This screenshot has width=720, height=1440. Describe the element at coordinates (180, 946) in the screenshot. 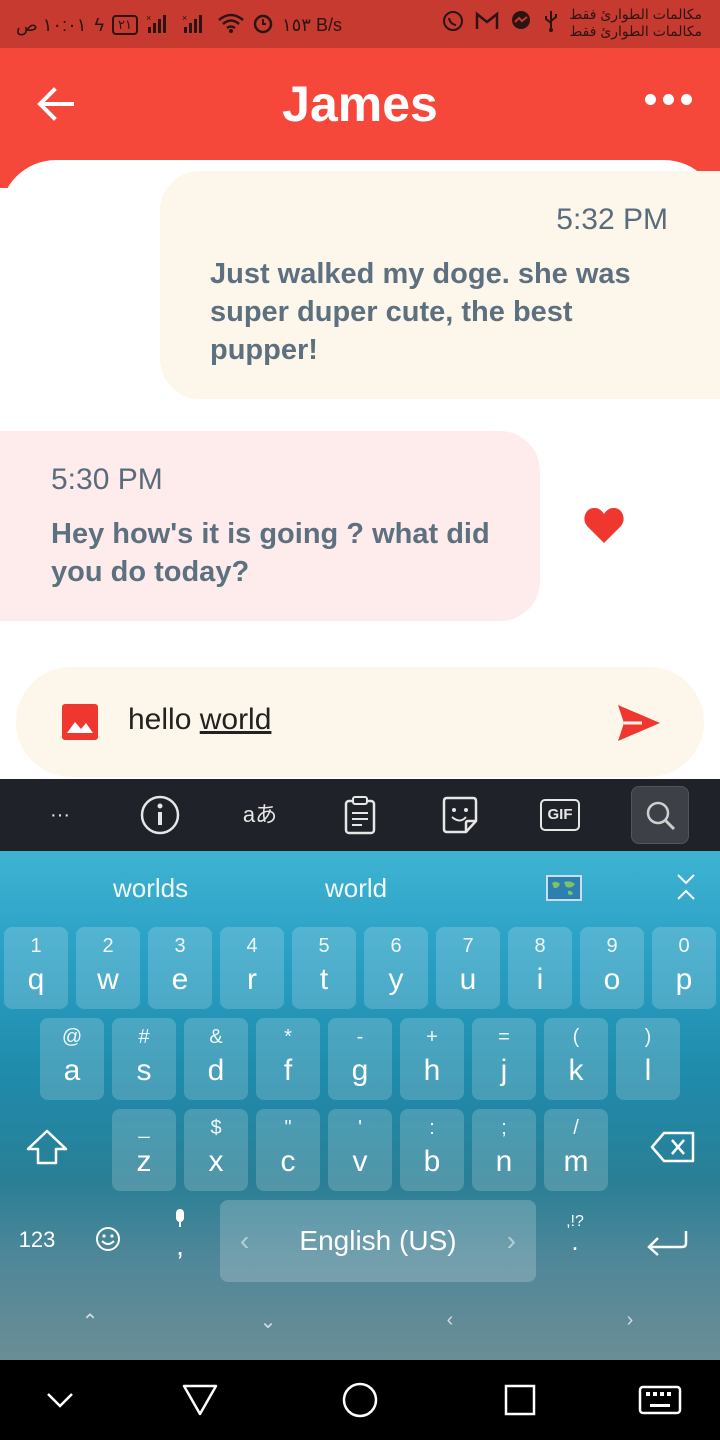

I see `key-secondary-label: 3` at that location.